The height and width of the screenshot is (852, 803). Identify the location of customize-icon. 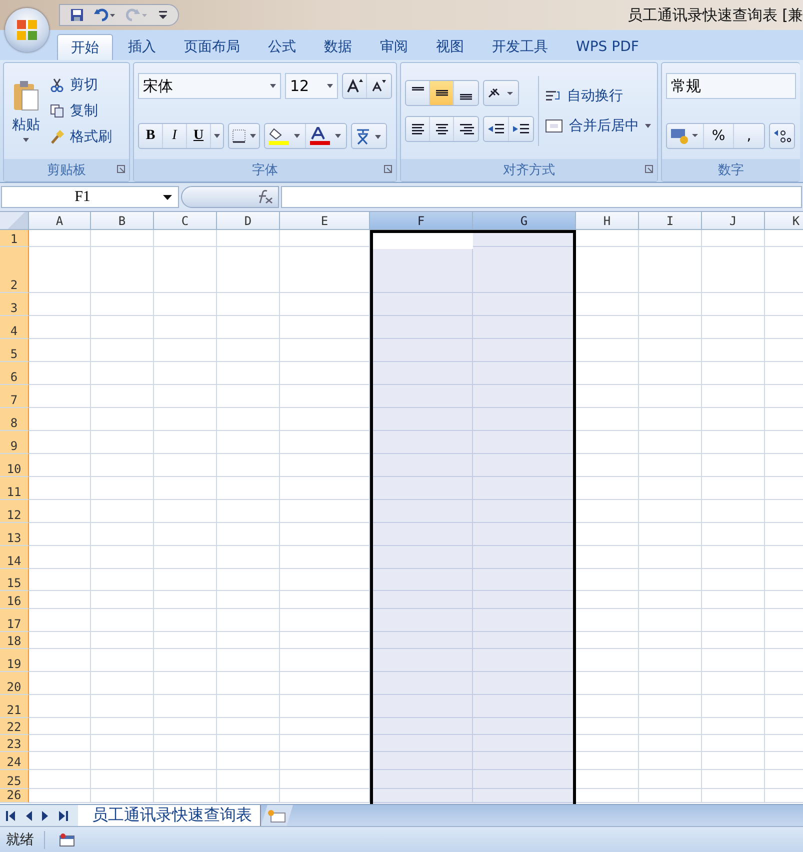
(163, 15).